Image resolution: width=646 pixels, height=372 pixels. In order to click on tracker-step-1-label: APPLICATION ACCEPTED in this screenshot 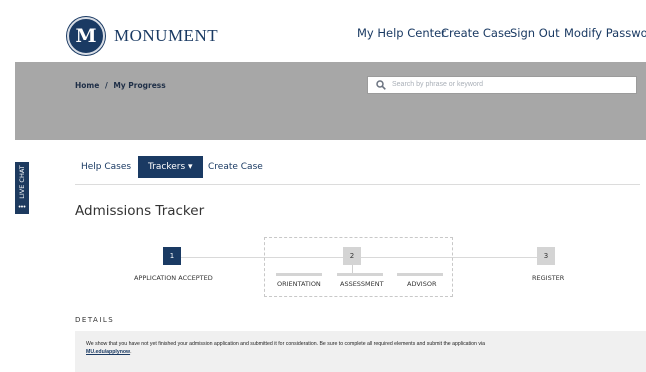, I will do `click(173, 278)`.